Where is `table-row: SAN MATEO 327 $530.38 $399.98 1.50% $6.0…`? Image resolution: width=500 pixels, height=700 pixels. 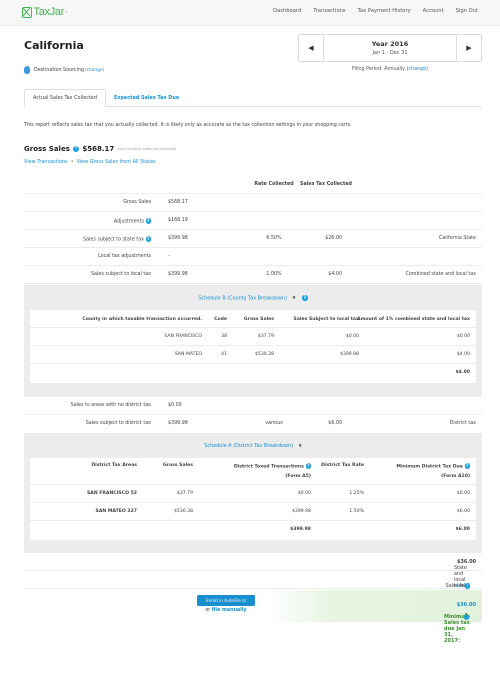 table-row: SAN MATEO 327 $530.38 $399.98 1.50% $6.0… is located at coordinates (253, 512).